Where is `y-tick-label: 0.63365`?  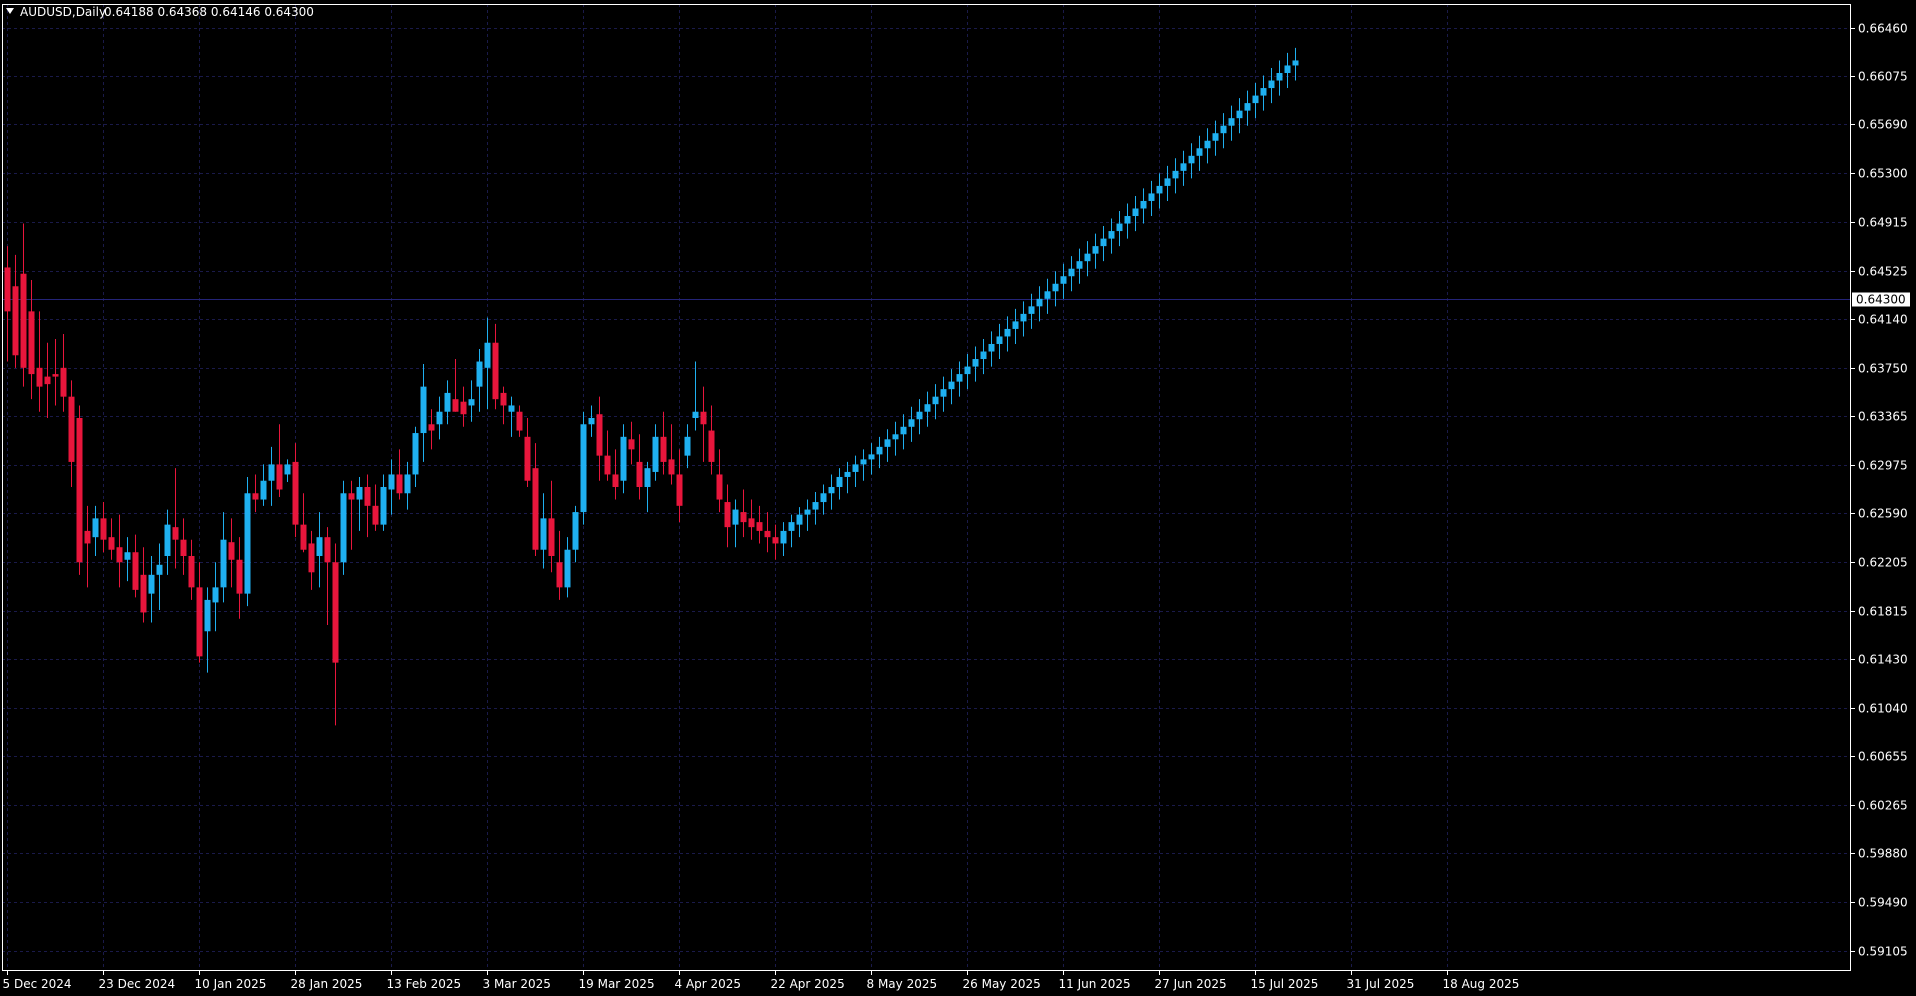
y-tick-label: 0.63365 is located at coordinates (1883, 417).